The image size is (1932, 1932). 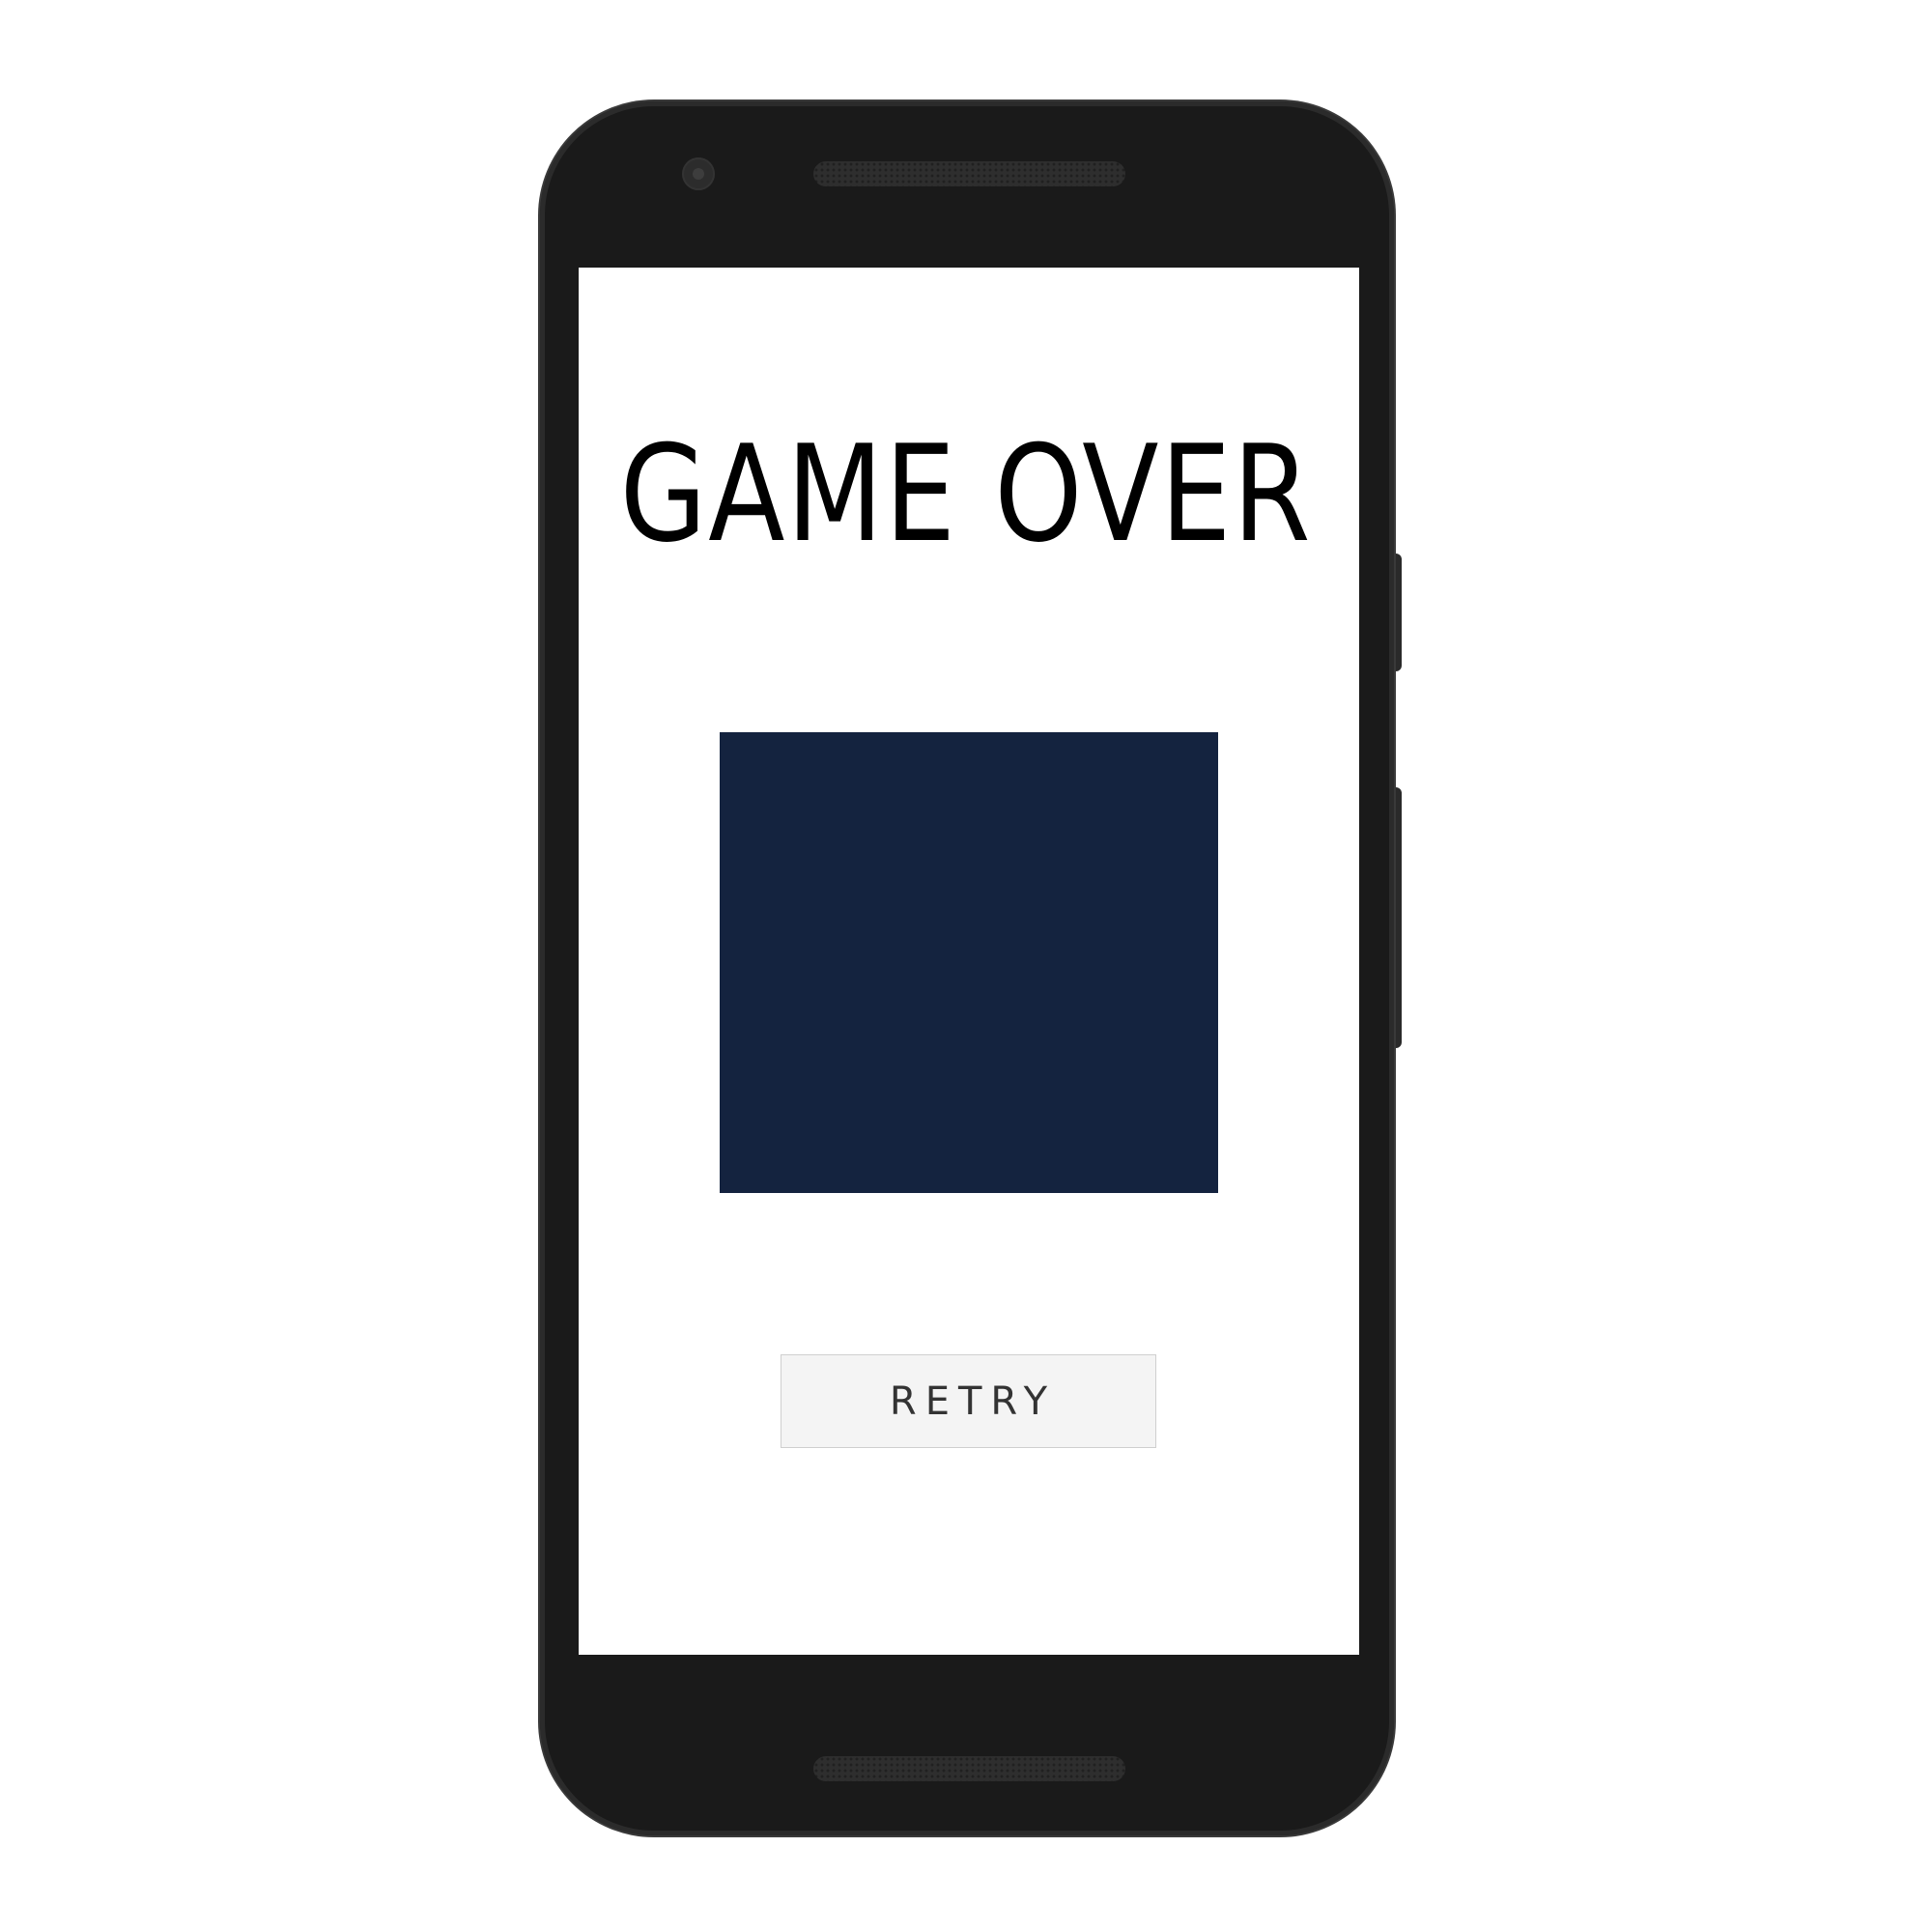 I want to click on high-score-value: 28, so click(x=249, y=1097).